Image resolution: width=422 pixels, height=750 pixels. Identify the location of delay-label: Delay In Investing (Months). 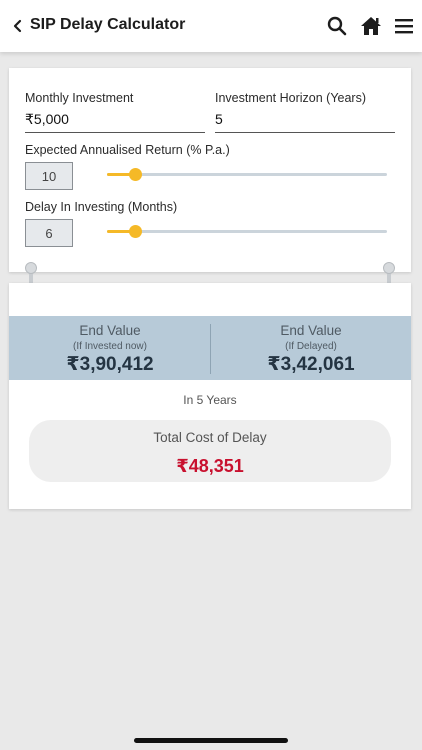
(101, 207).